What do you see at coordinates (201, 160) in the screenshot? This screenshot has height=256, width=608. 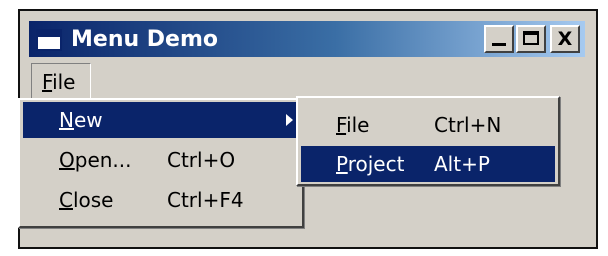 I see `menu-item-shortcut: Ctrl+O` at bounding box center [201, 160].